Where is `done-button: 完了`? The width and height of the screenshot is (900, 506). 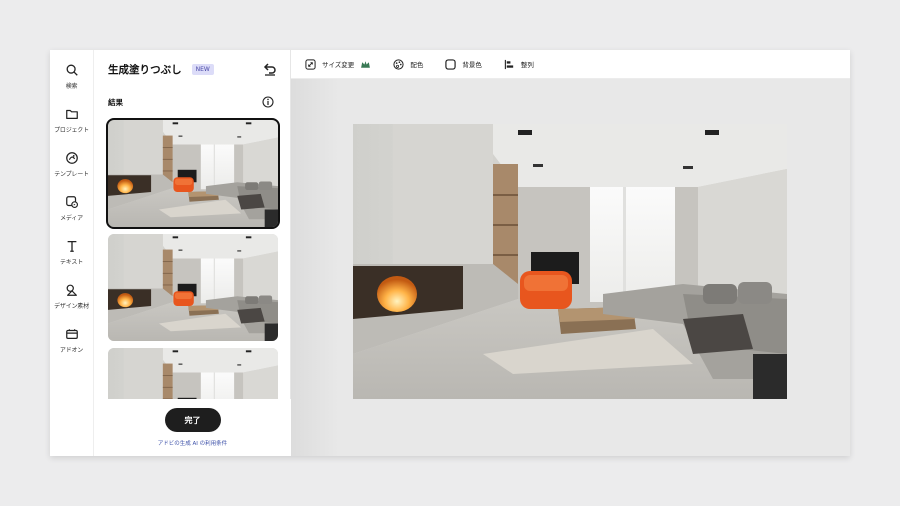
done-button: 完了 is located at coordinates (192, 420).